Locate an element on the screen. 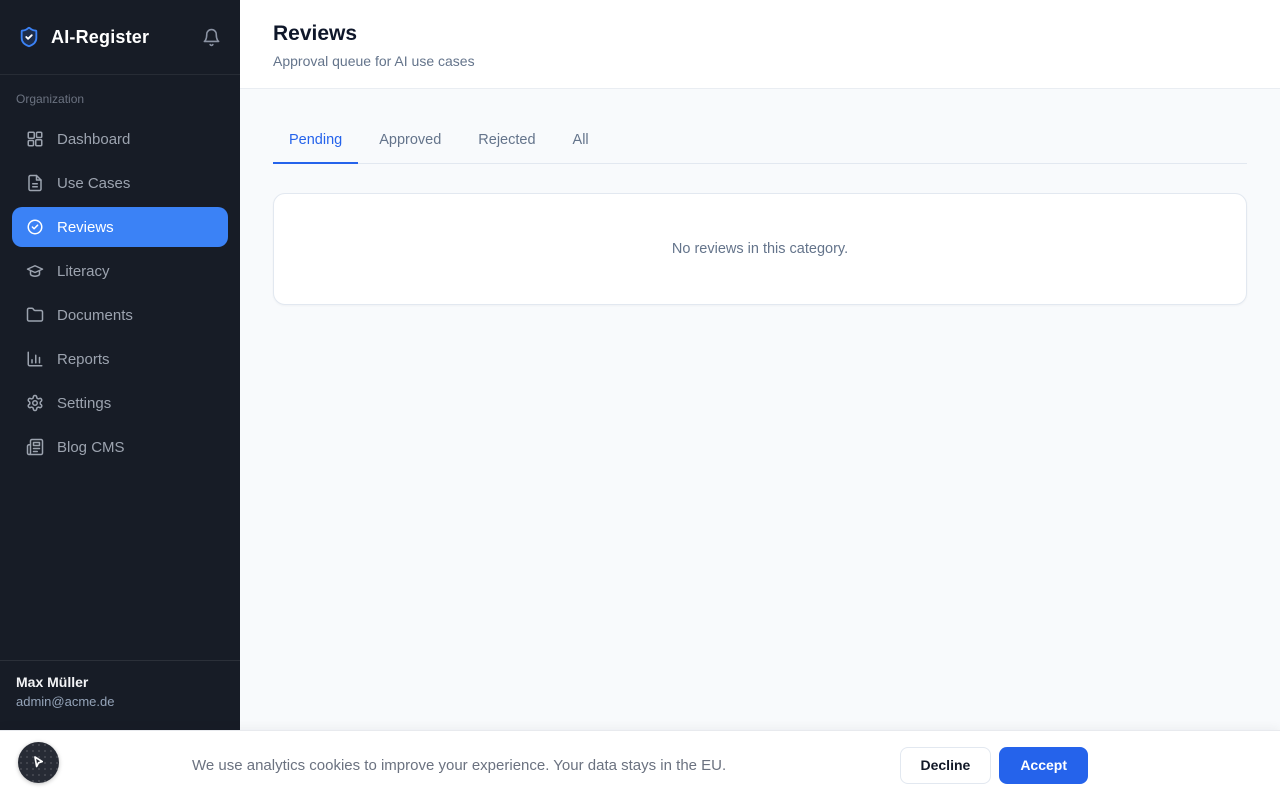  sidebar-logo-row: AI-Register is located at coordinates (120, 37).